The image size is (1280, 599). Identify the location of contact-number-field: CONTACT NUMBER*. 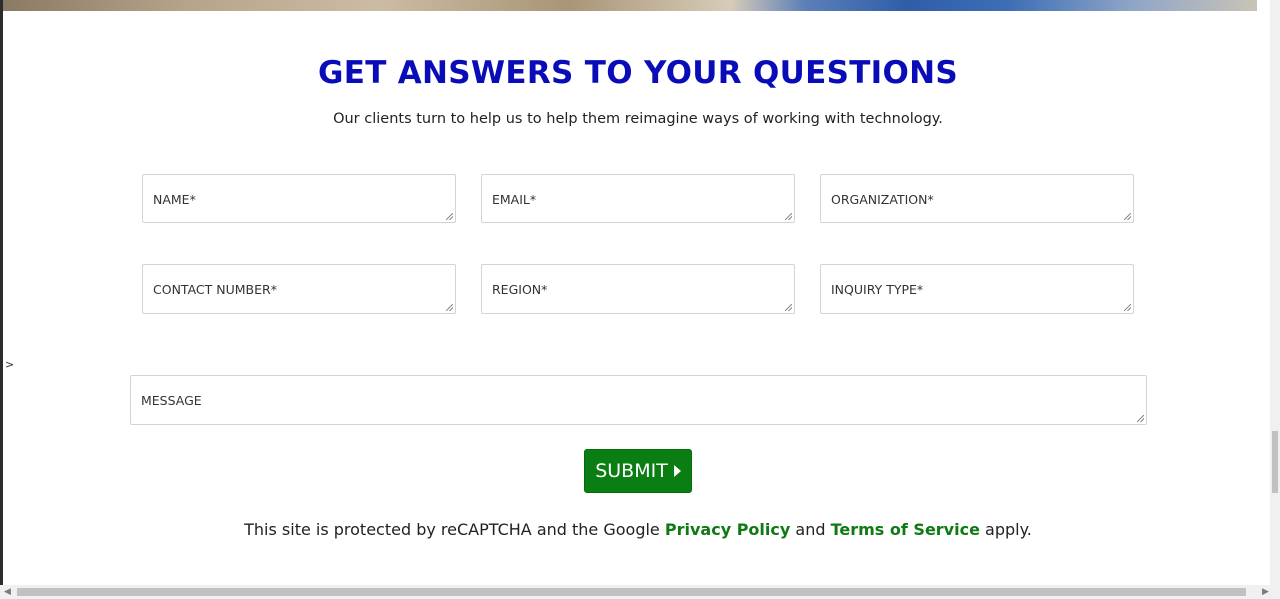
(299, 289).